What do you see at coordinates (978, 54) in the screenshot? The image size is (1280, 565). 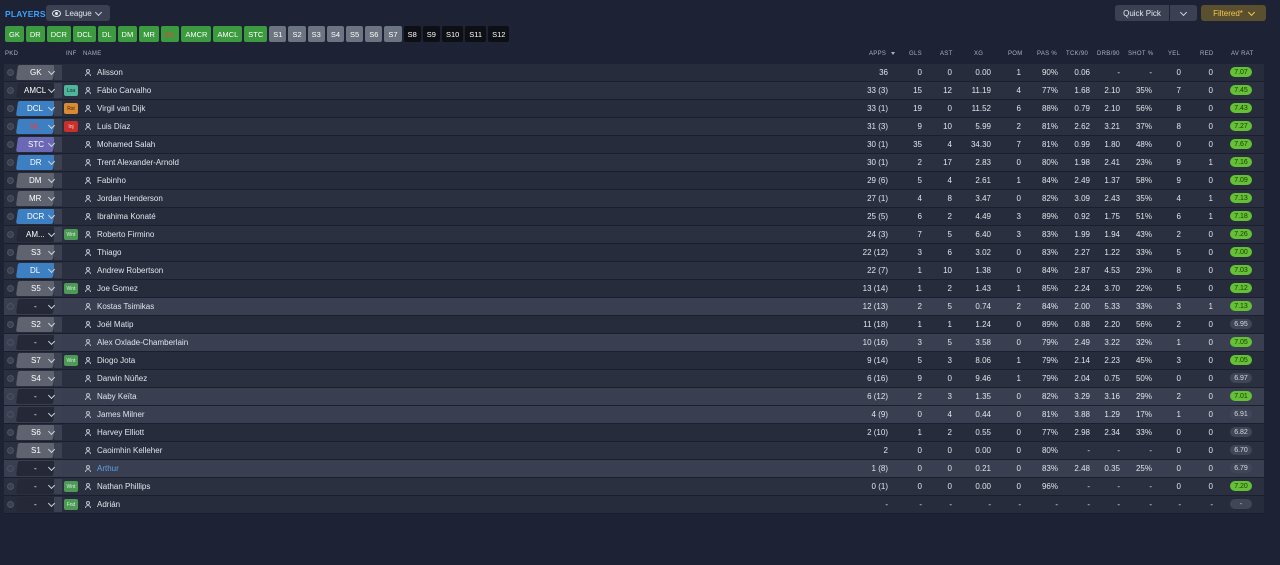 I see `col-xg: XG` at bounding box center [978, 54].